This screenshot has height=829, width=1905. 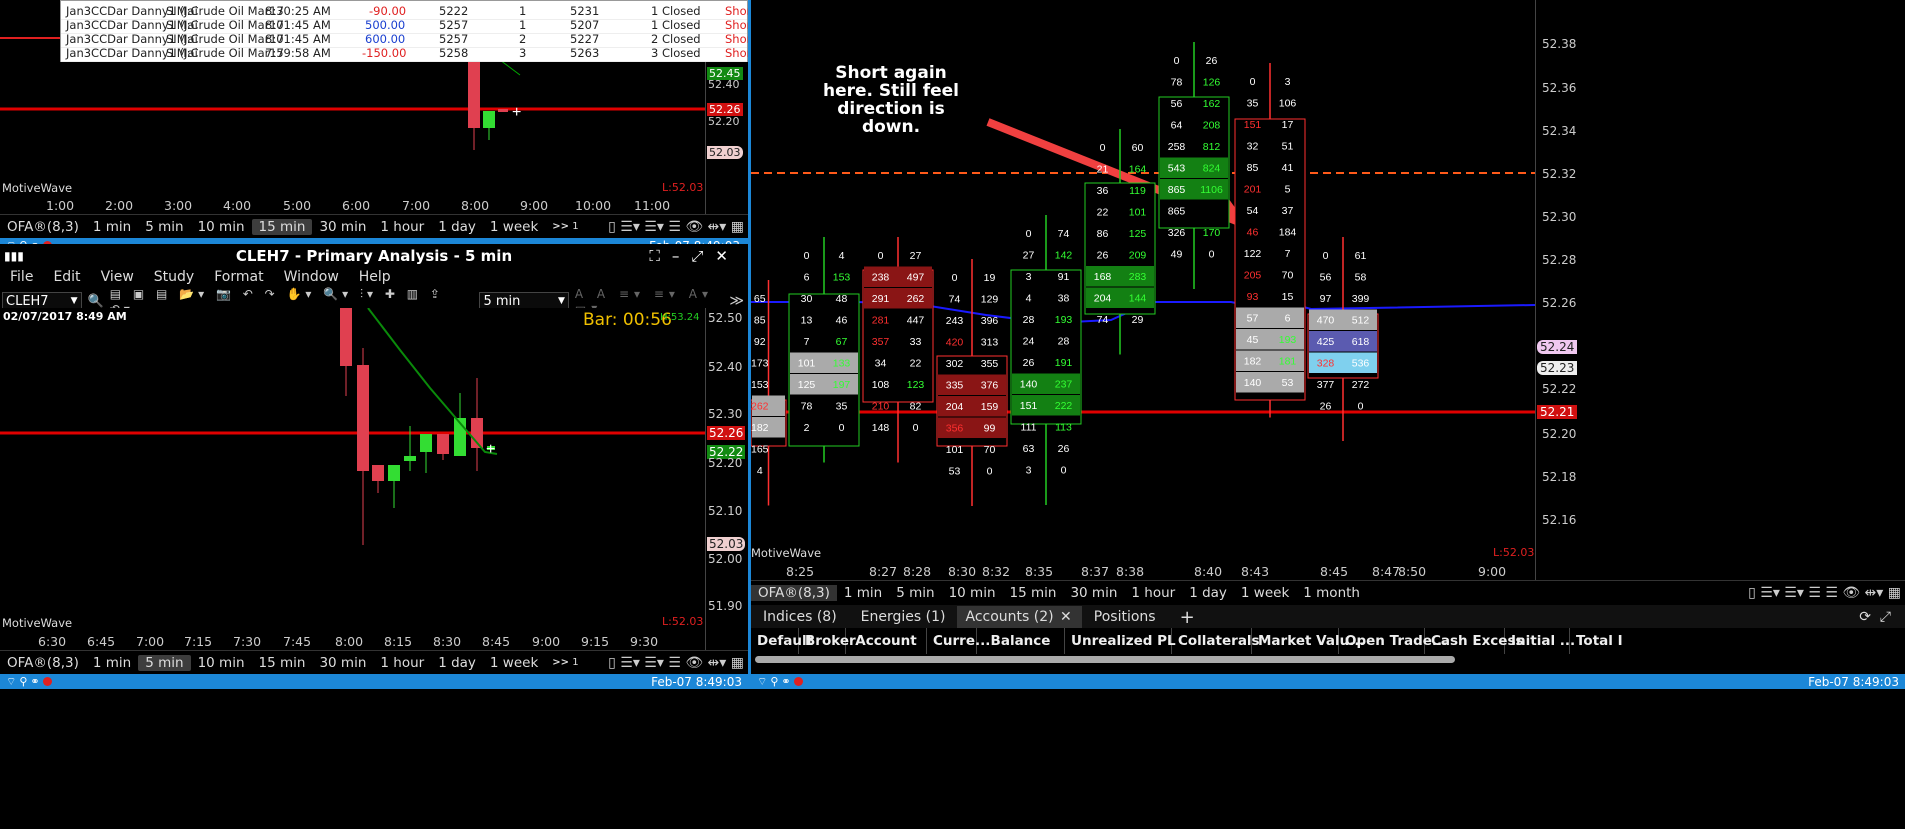 What do you see at coordinates (955, 364) in the screenshot?
I see `footprint-value: 302` at bounding box center [955, 364].